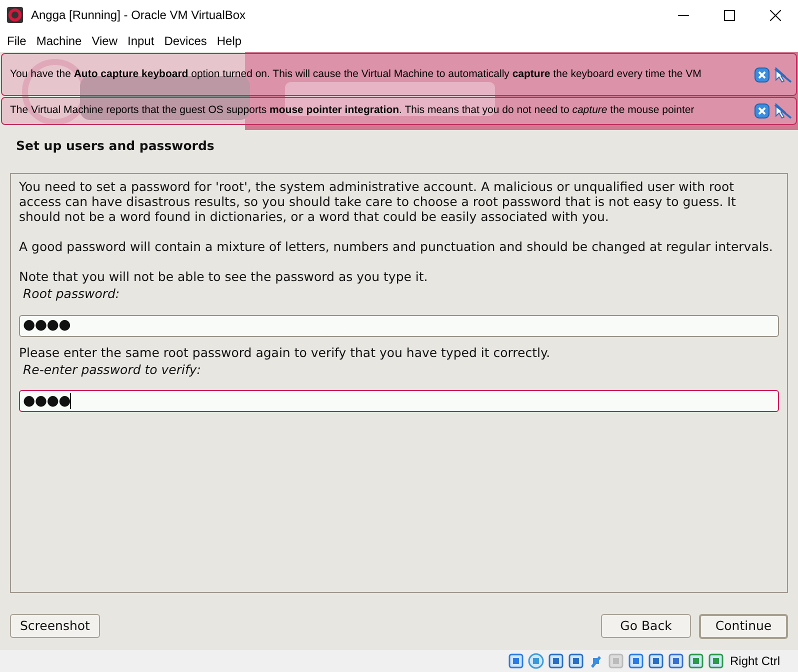 Image resolution: width=798 pixels, height=672 pixels. What do you see at coordinates (729, 15) in the screenshot?
I see `maximize-icon` at bounding box center [729, 15].